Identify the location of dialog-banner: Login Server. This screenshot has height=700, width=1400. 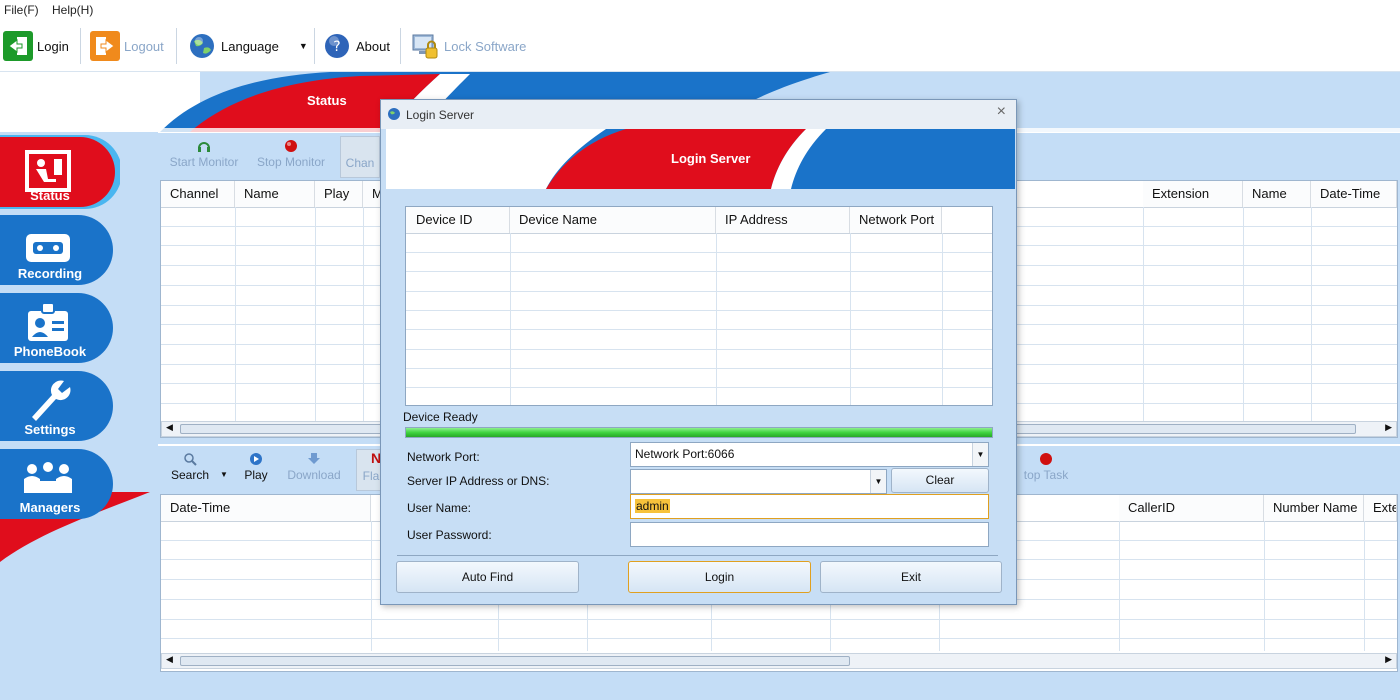
(700, 159).